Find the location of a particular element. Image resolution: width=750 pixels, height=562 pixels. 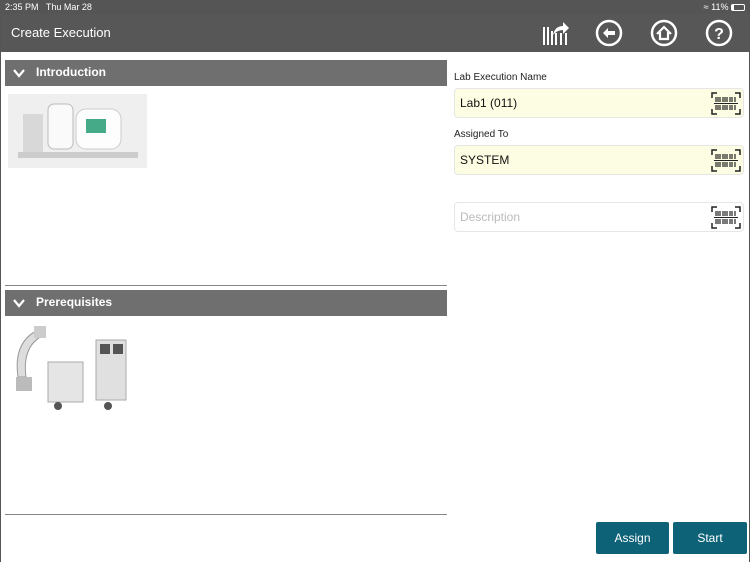

header: Create Execution ? is located at coordinates (375, 33).